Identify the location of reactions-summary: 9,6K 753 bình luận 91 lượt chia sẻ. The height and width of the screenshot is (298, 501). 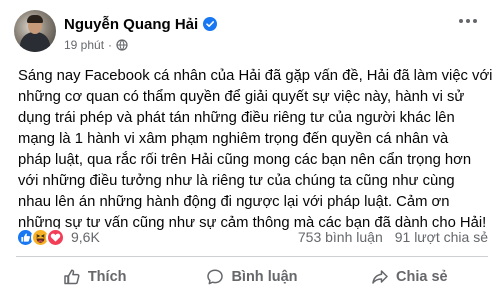
(252, 237).